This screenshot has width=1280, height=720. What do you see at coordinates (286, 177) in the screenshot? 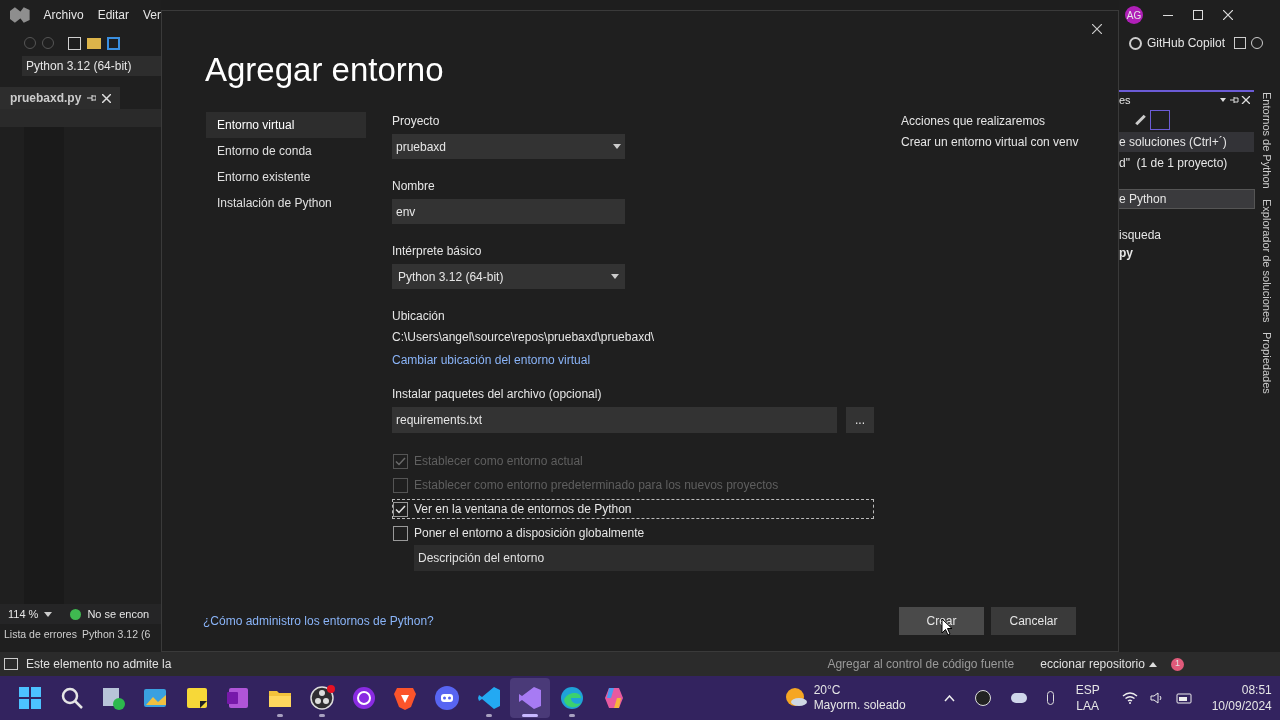
I see `nav-item: Entorno existente` at bounding box center [286, 177].